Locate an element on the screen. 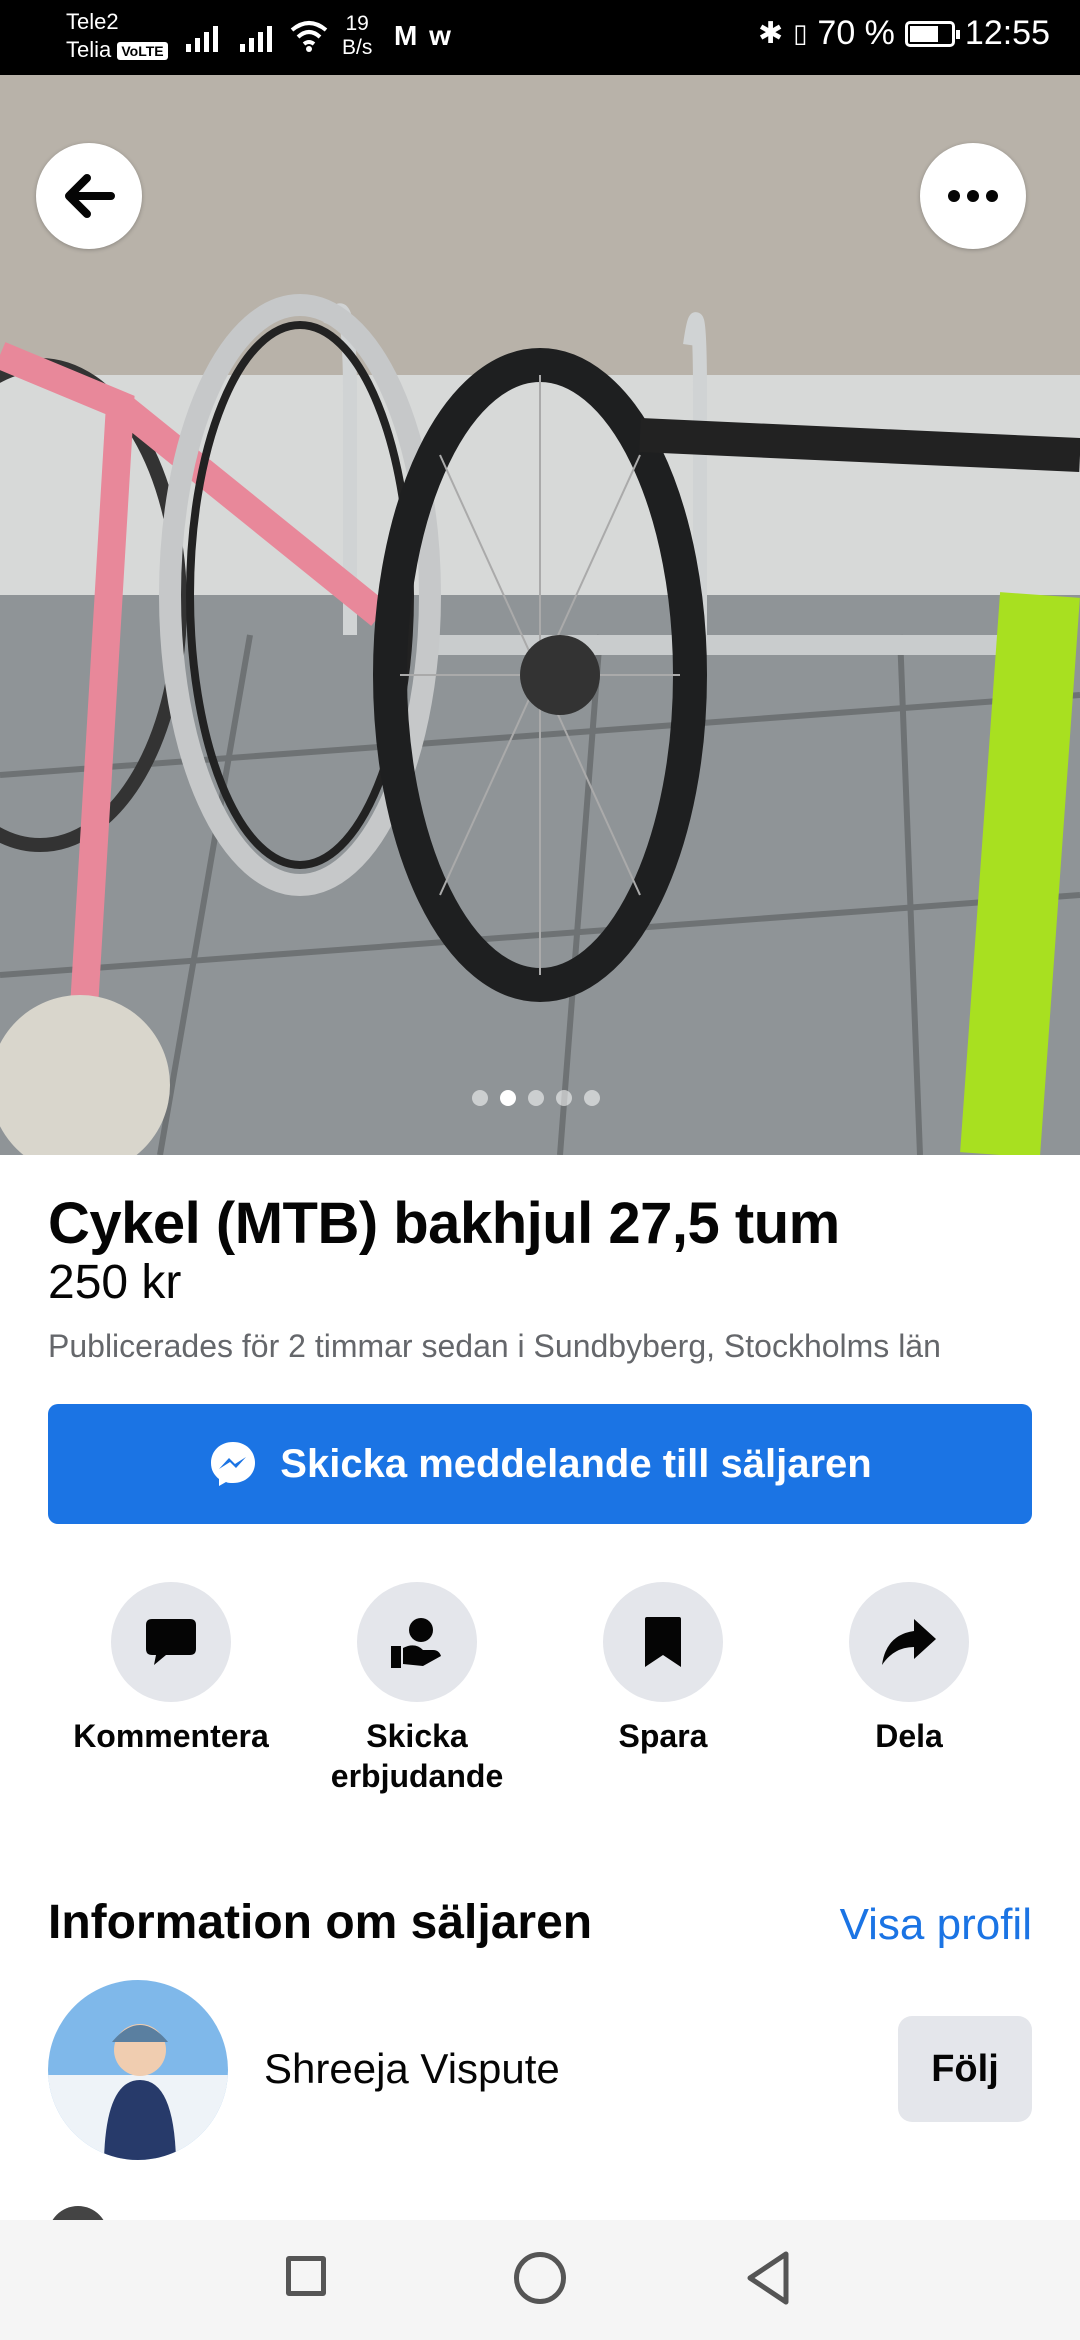 This screenshot has height=2340, width=1080. listing-price: 250 kr is located at coordinates (115, 1282).